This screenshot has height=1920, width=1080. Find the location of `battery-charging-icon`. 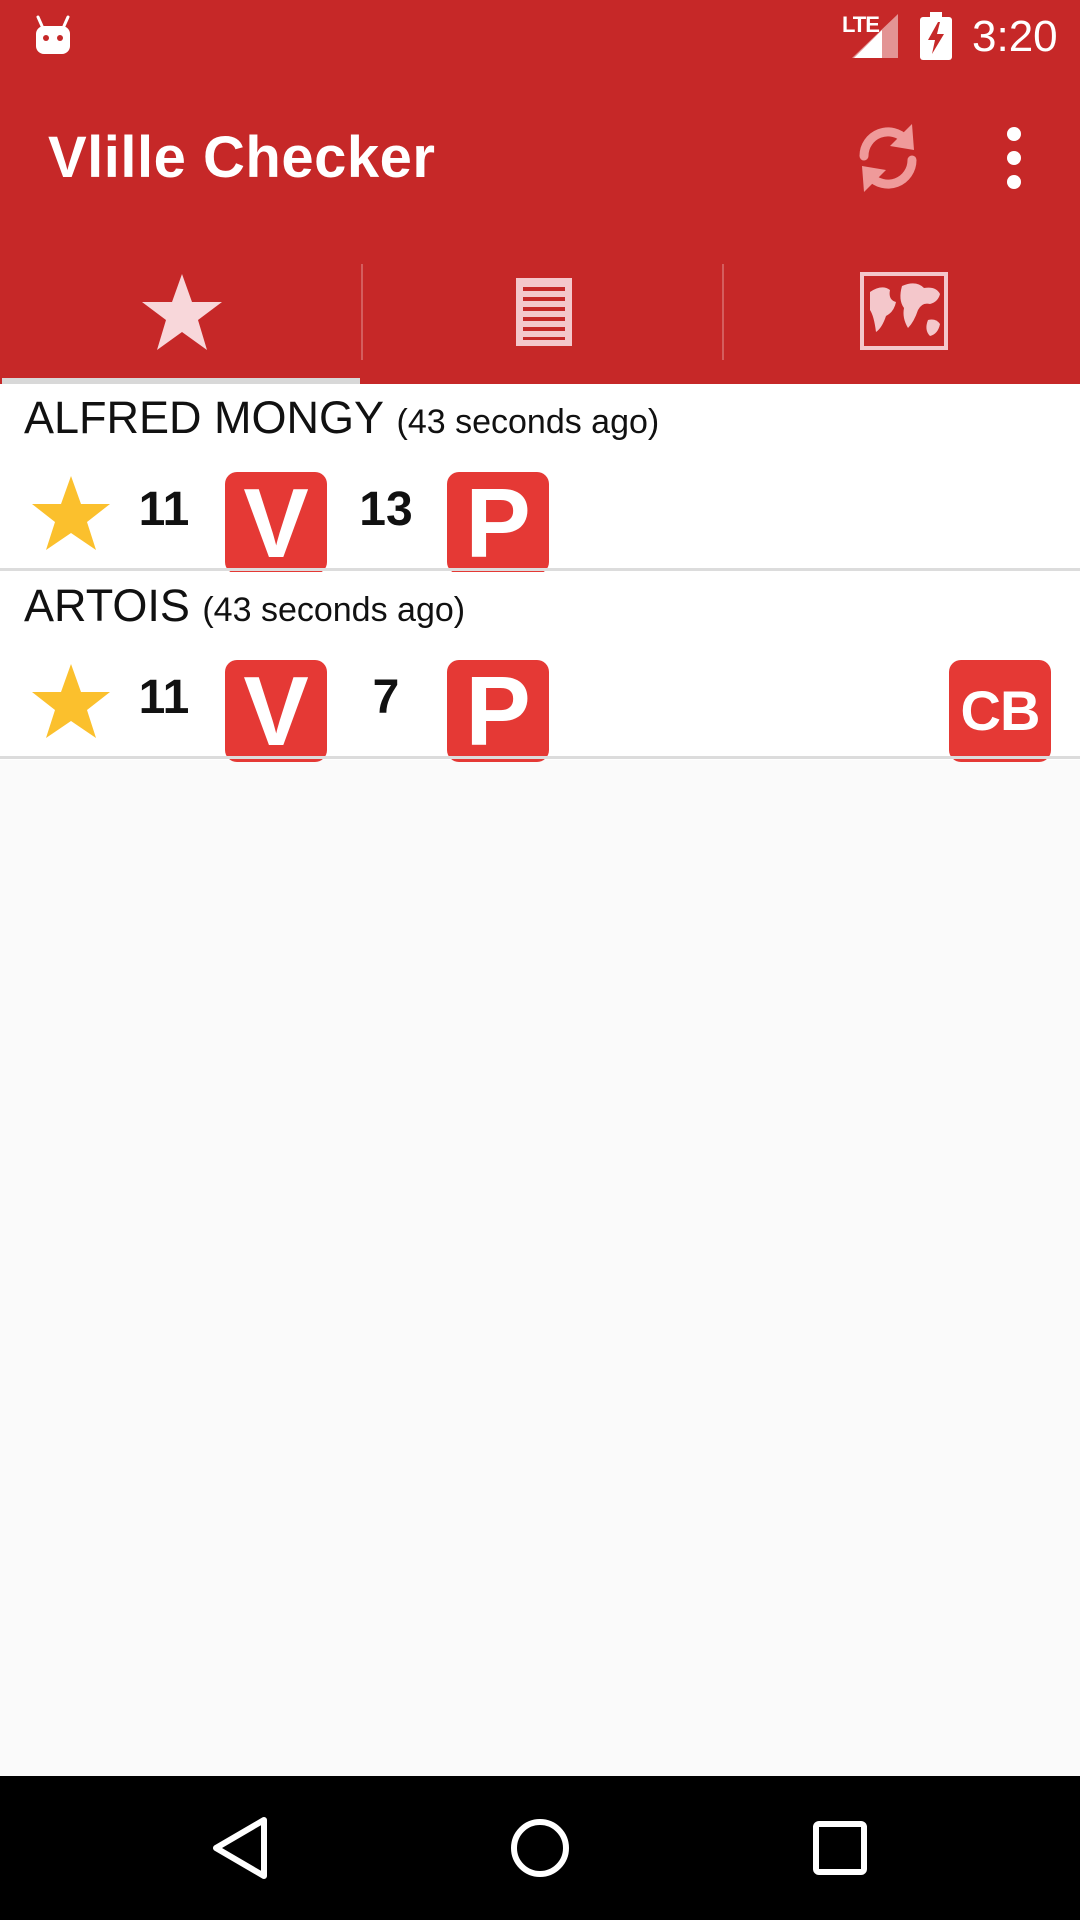

battery-charging-icon is located at coordinates (936, 36).